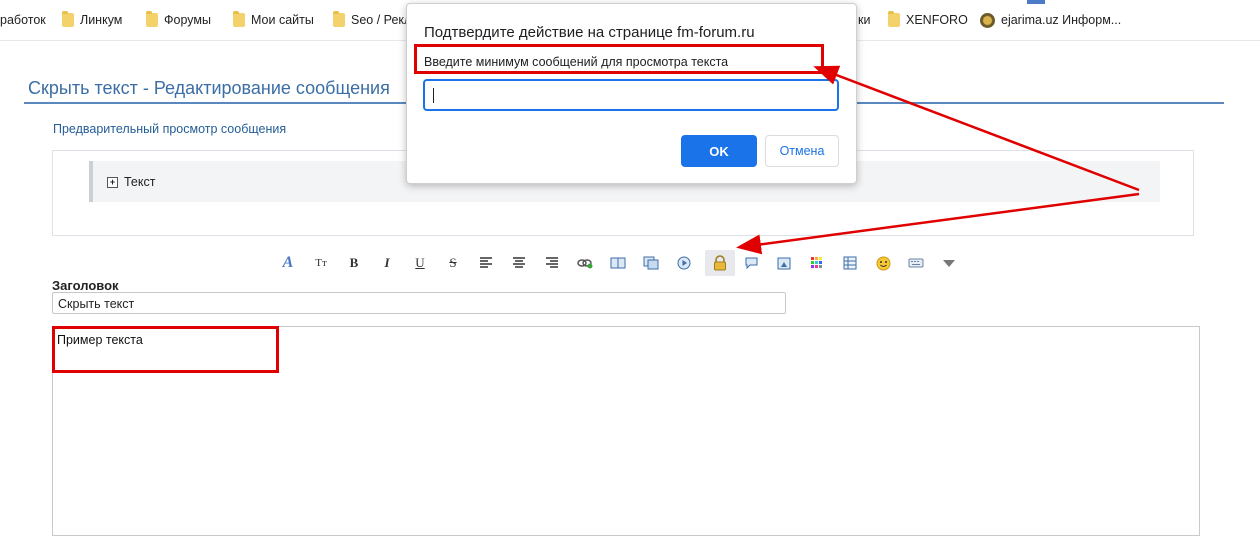 This screenshot has height=536, width=1260. I want to click on globe-icon, so click(987, 20).